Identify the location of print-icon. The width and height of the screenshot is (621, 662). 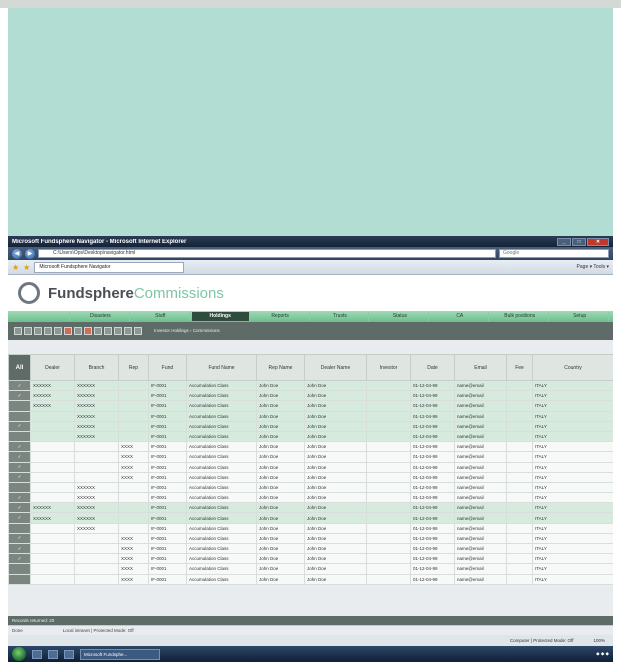
(98, 331).